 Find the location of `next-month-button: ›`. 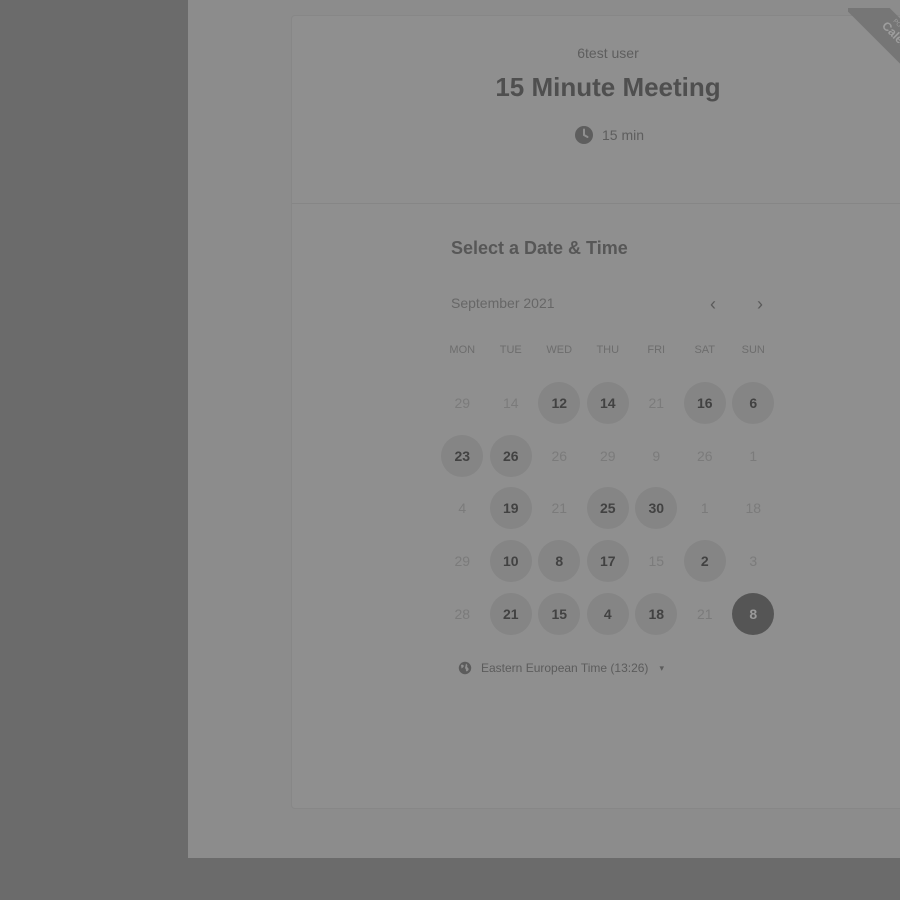

next-month-button: › is located at coordinates (760, 304).